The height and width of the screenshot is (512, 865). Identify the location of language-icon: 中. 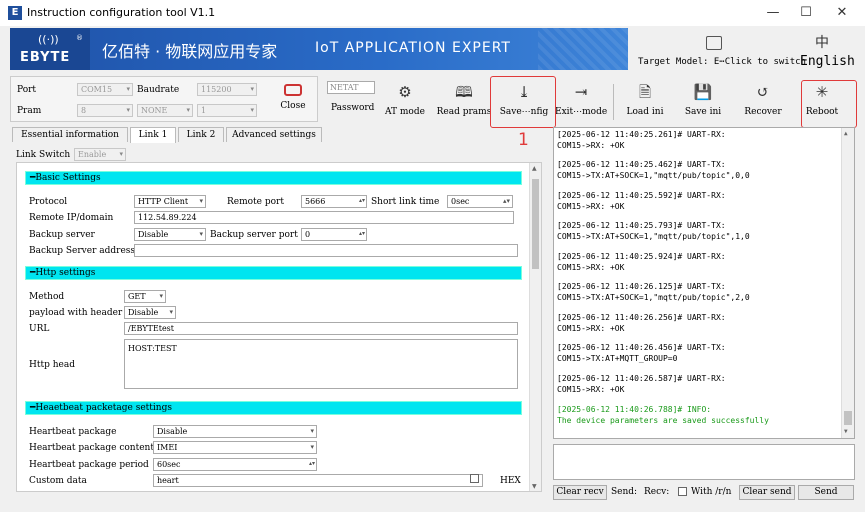
(822, 42).